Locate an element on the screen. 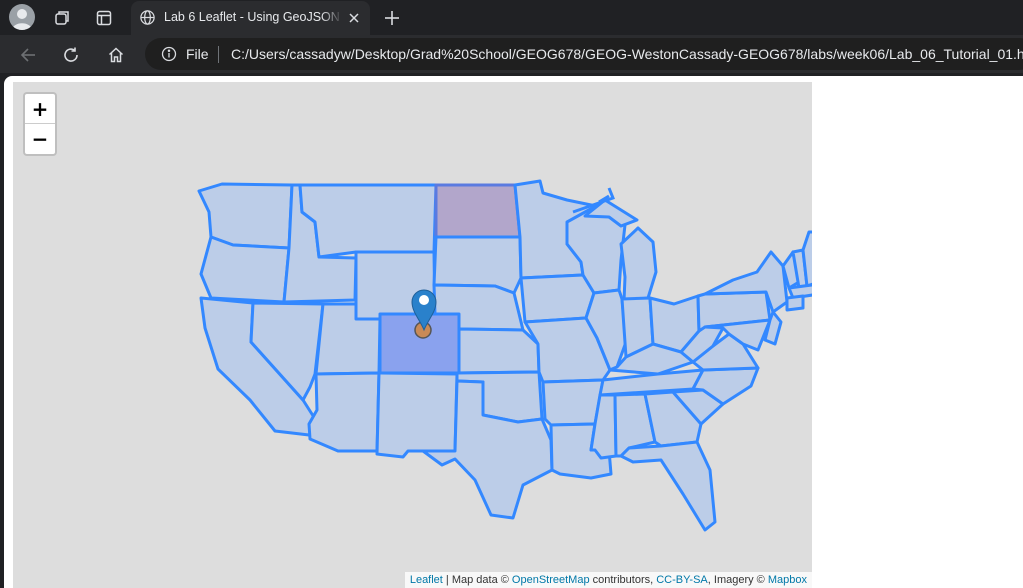 Image resolution: width=1023 pixels, height=588 pixels. state-arkansas is located at coordinates (573, 402).